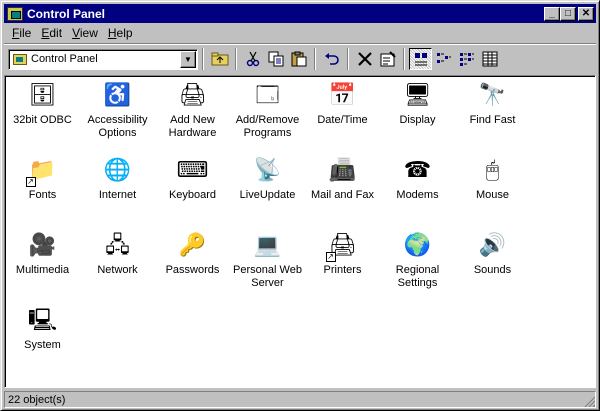  I want to click on icon-glyph: 🌐, so click(117, 169).